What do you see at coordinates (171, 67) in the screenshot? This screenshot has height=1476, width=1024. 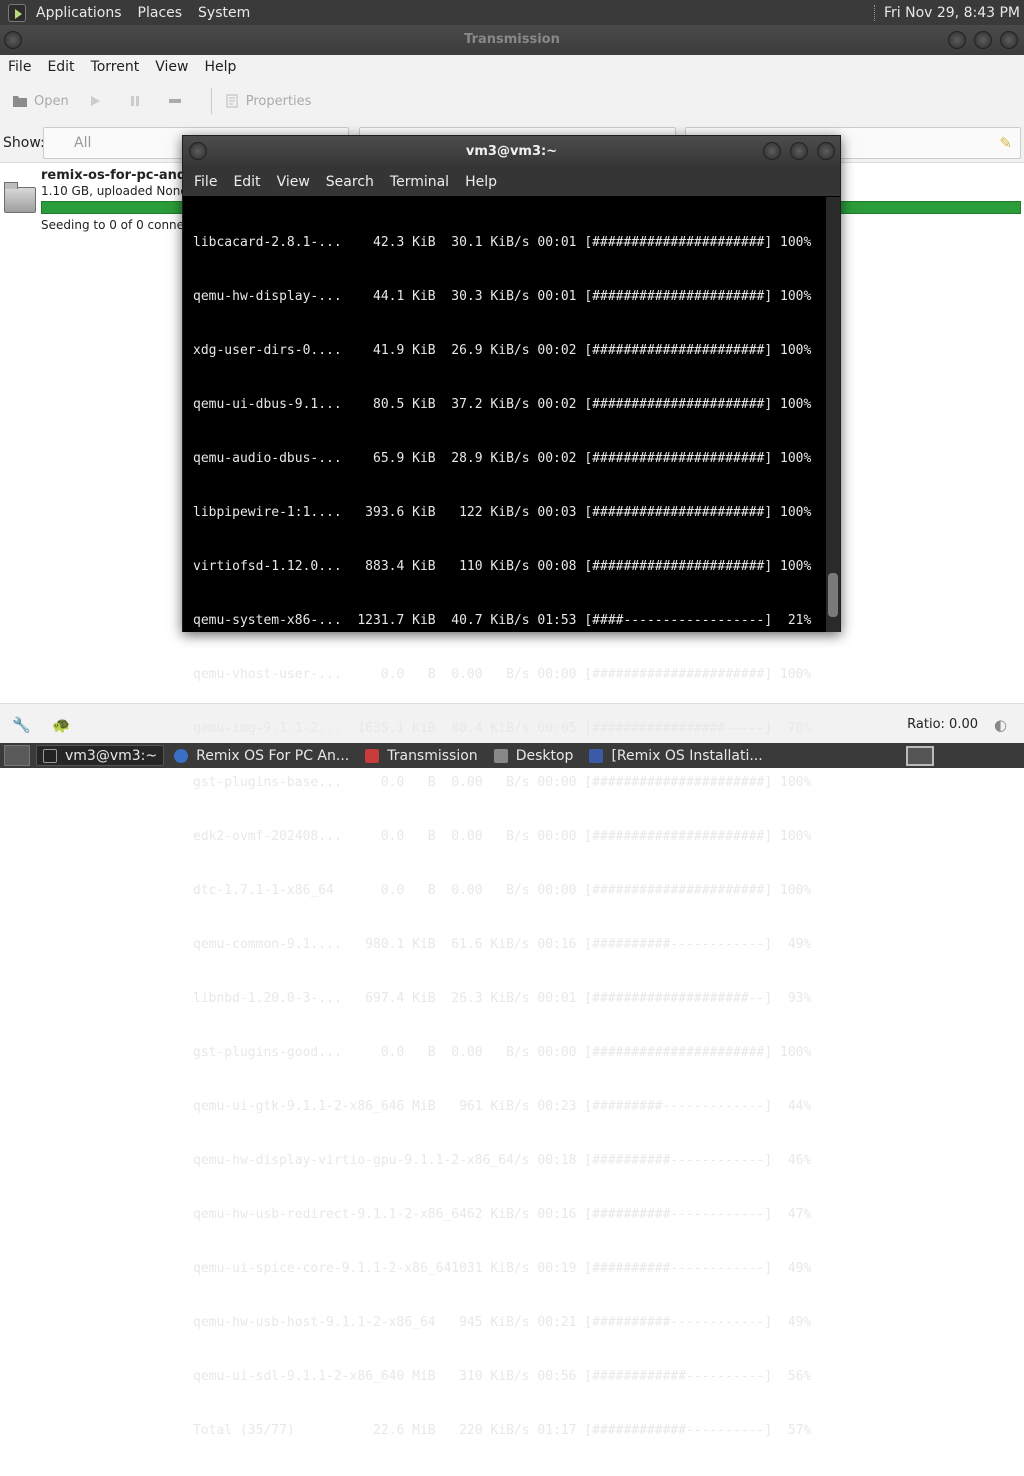 I see `menu-view: View` at bounding box center [171, 67].